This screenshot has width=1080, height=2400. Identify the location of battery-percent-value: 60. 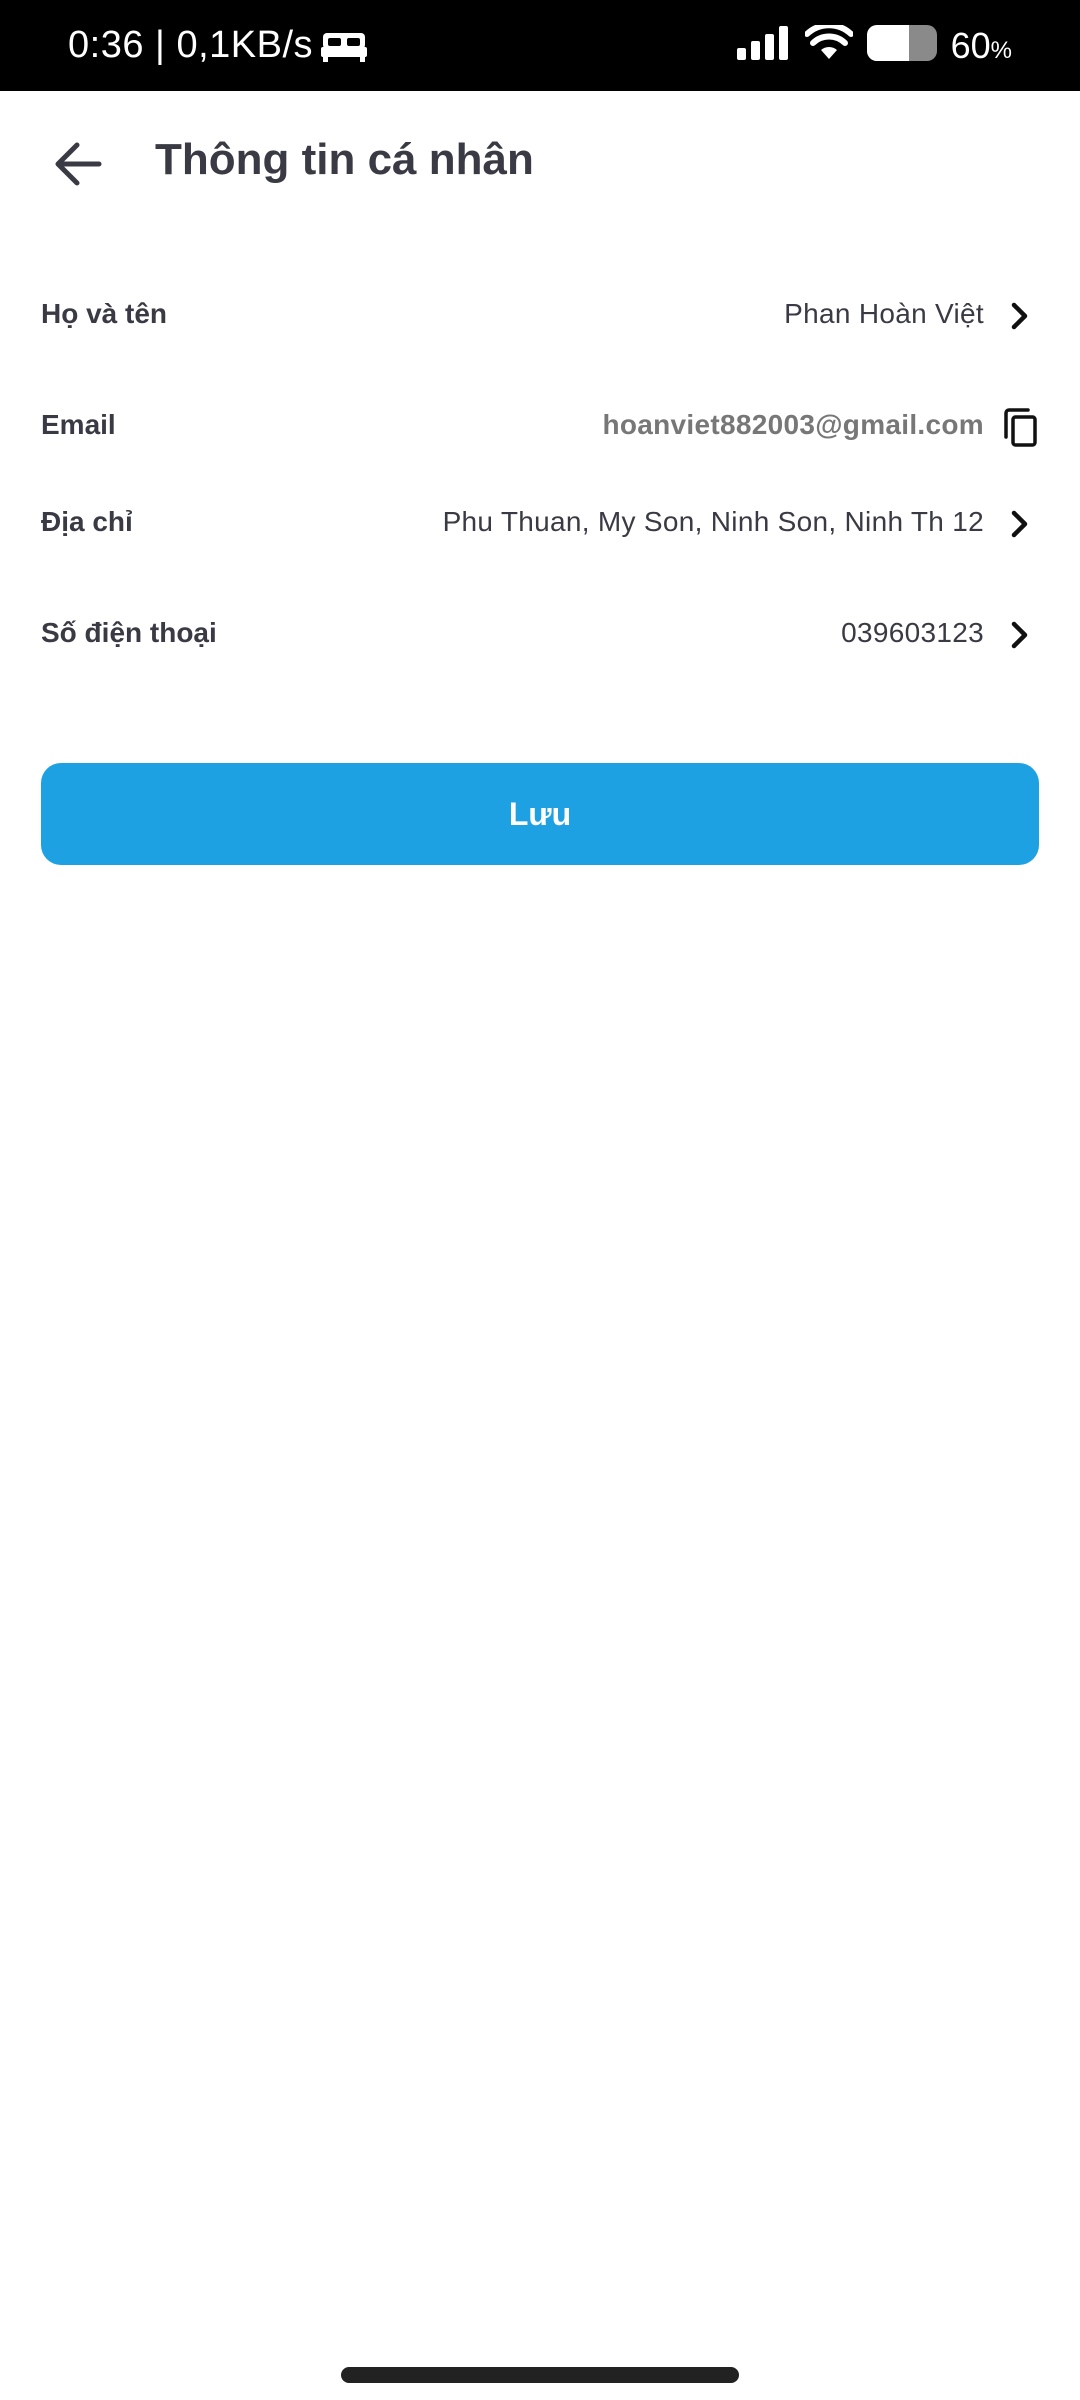
(970, 45).